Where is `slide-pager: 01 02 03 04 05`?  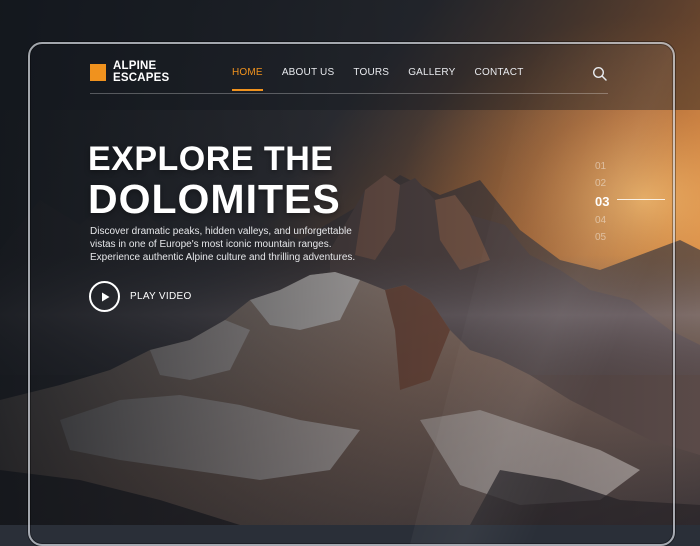 slide-pager: 01 02 03 04 05 is located at coordinates (635, 202).